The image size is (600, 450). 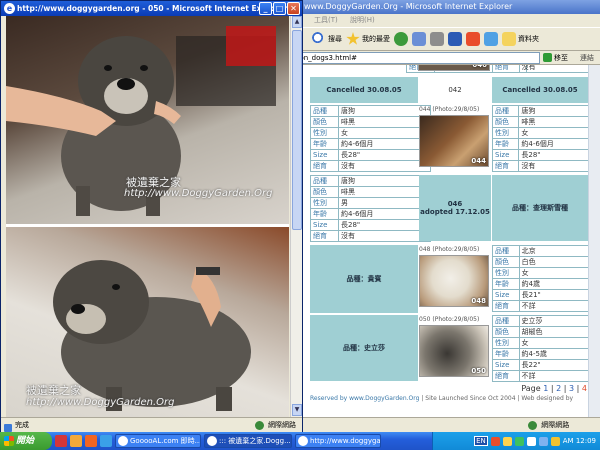 What do you see at coordinates (546, 348) in the screenshot?
I see `dog-info-table: 品種 史立莎 顏色 胡椒色 性別女年齡 約4-5歲 Size 長22" 絕育 不詳` at bounding box center [546, 348].